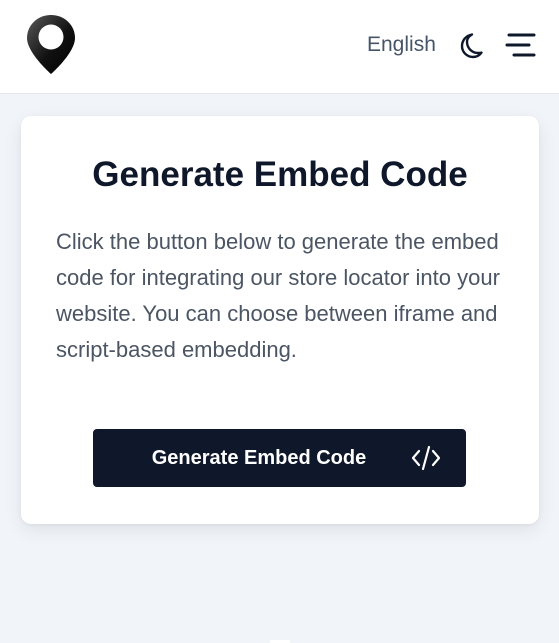  Describe the element at coordinates (259, 458) in the screenshot. I see `generate-button-label: Generate Embed Code` at that location.